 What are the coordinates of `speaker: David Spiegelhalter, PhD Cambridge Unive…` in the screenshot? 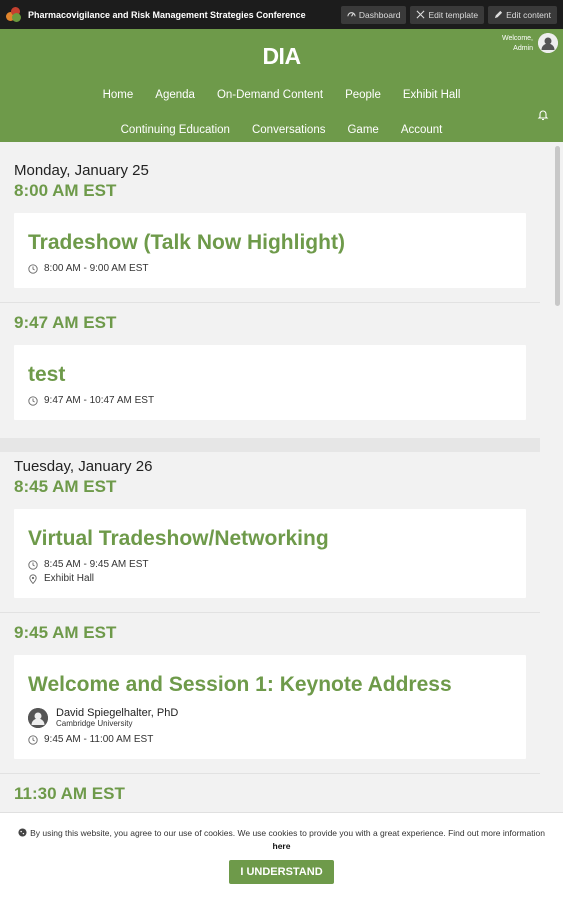 It's located at (270, 717).